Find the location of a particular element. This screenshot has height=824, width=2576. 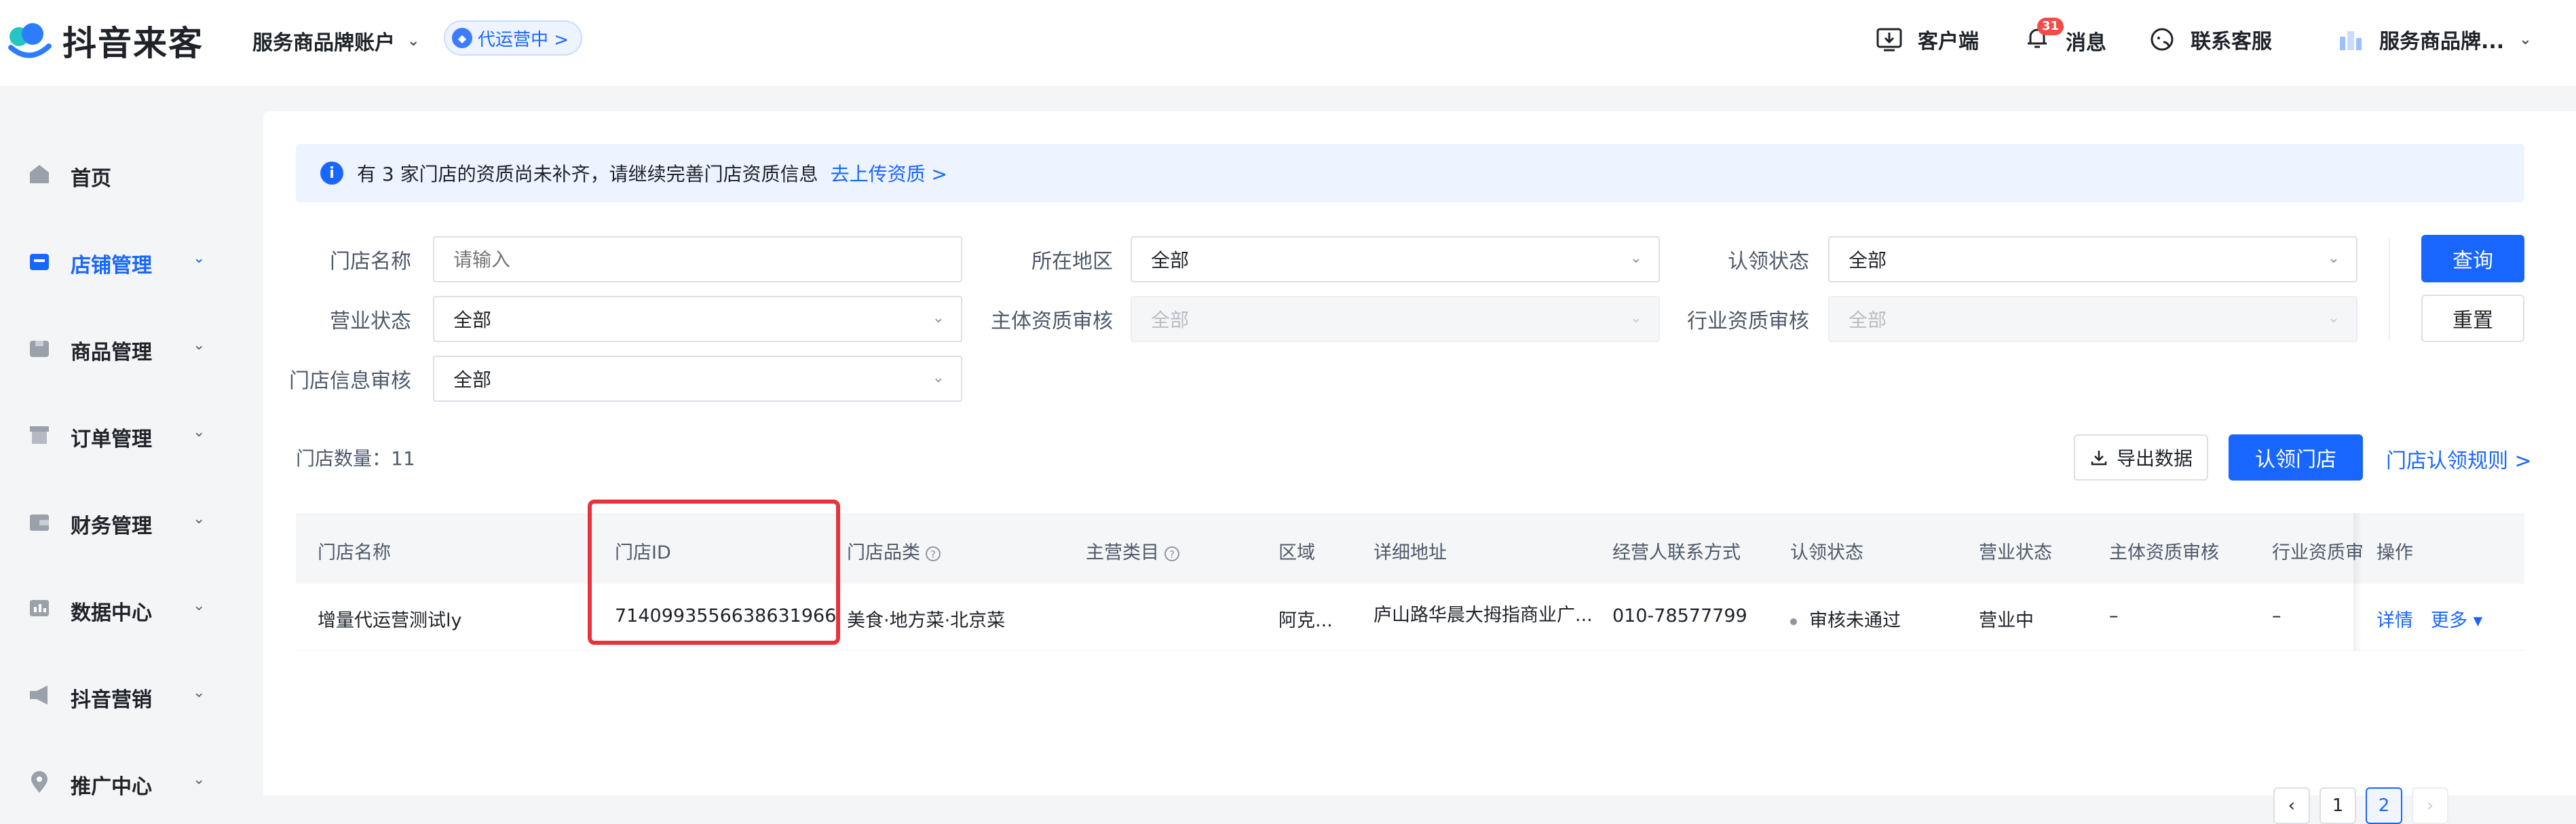

support-label: 联系客服 is located at coordinates (2231, 42).